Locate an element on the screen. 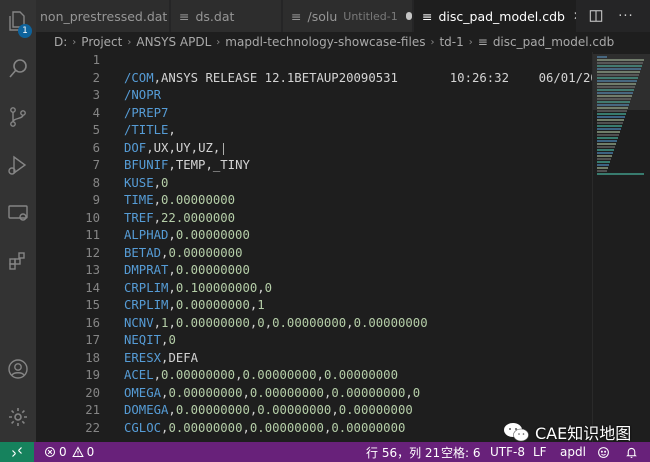 Image resolution: width=650 pixels, height=462 pixels. activity-bar: 1 is located at coordinates (18, 221).